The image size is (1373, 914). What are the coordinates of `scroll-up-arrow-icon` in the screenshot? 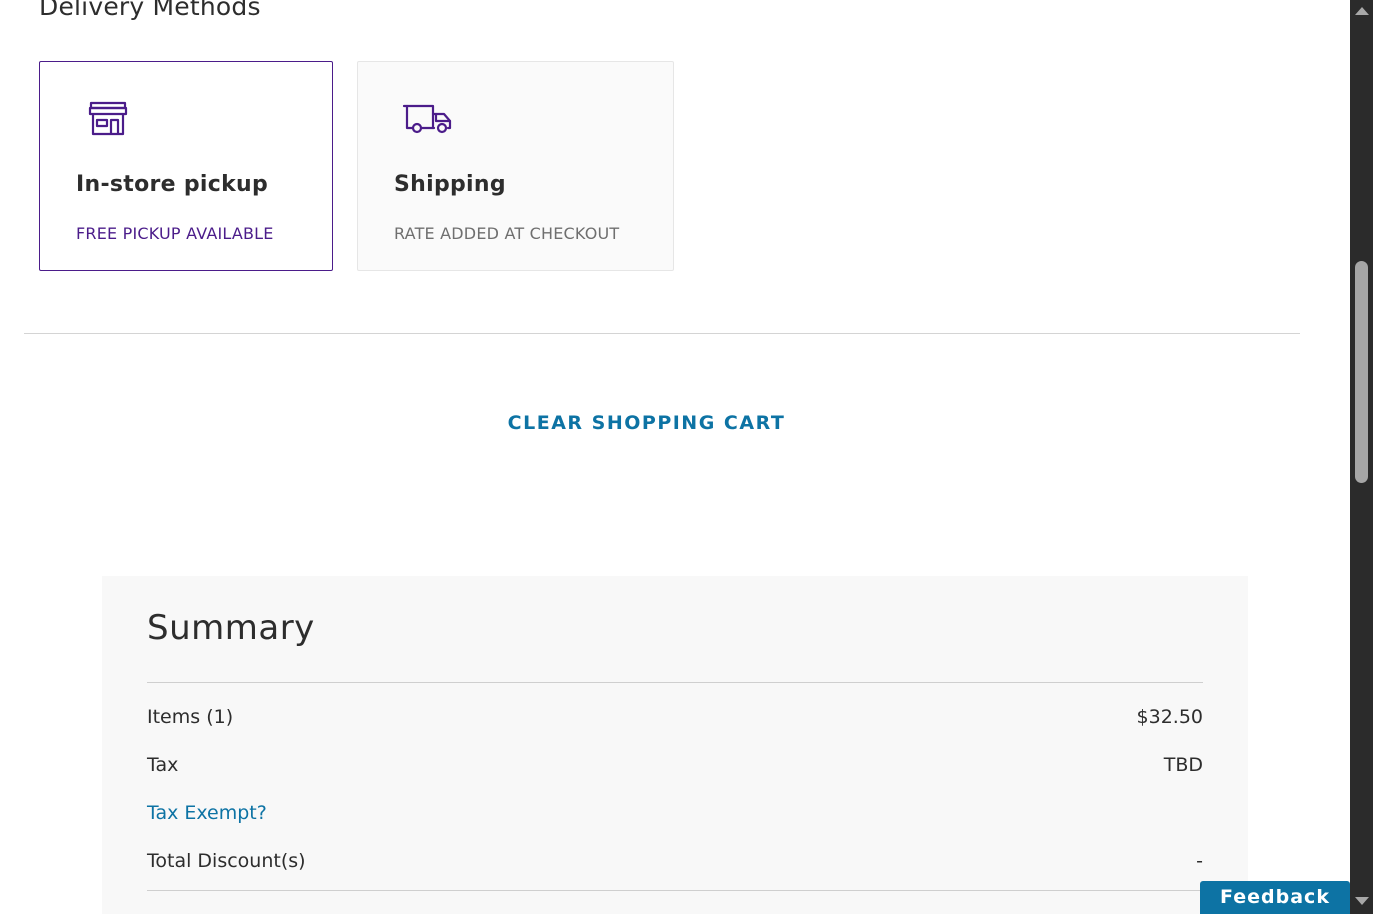 It's located at (1362, 11).